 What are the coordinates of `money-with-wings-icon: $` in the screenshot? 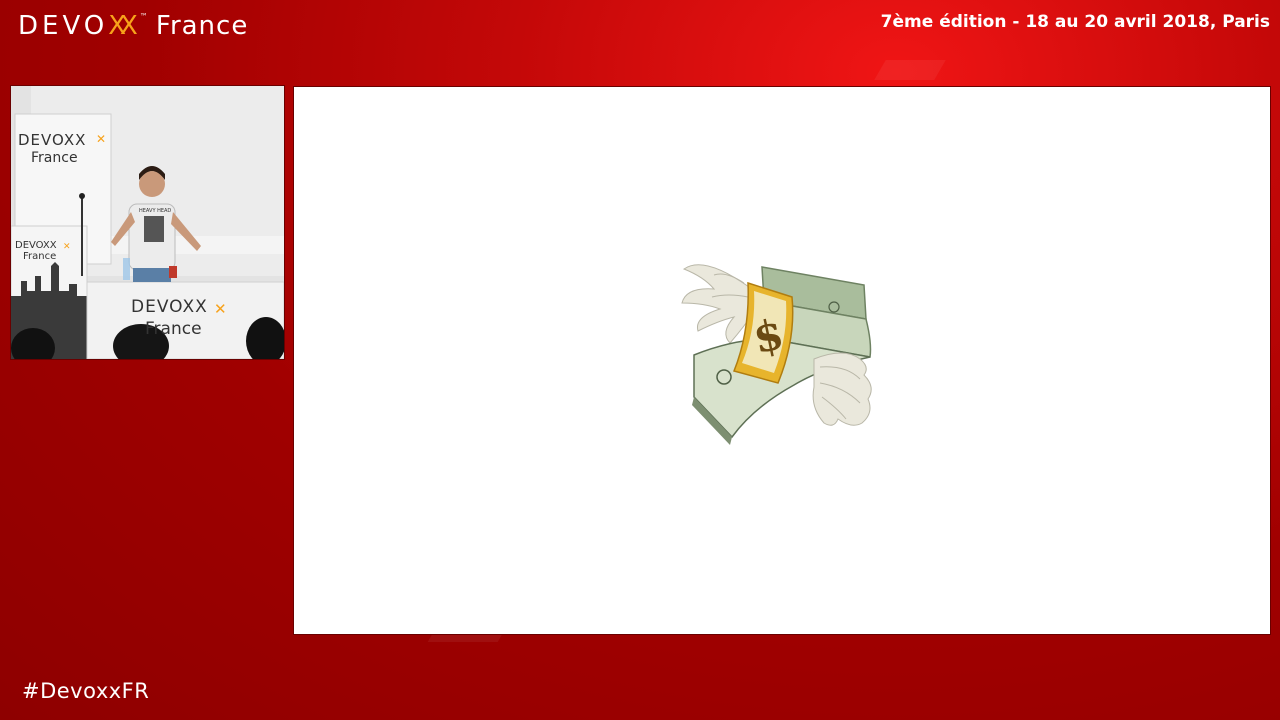 It's located at (784, 347).